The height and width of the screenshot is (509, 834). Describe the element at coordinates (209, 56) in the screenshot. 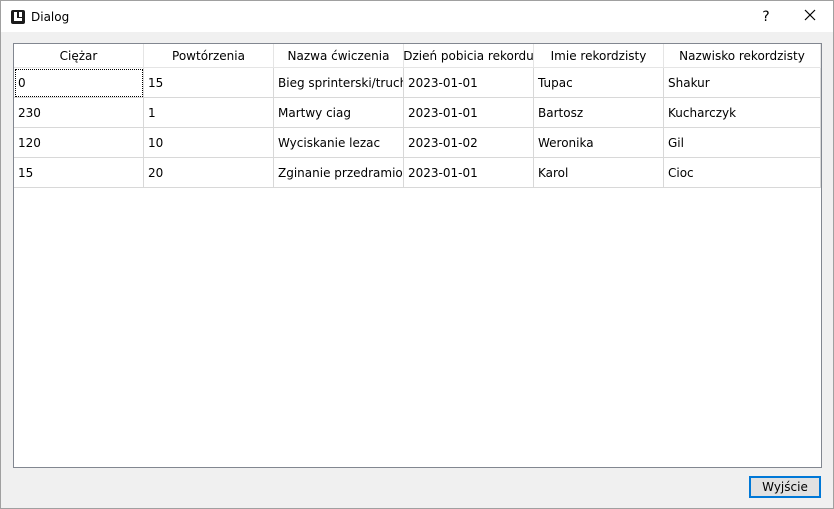

I see `column-header-powtorzenia: Powtórzenia` at that location.